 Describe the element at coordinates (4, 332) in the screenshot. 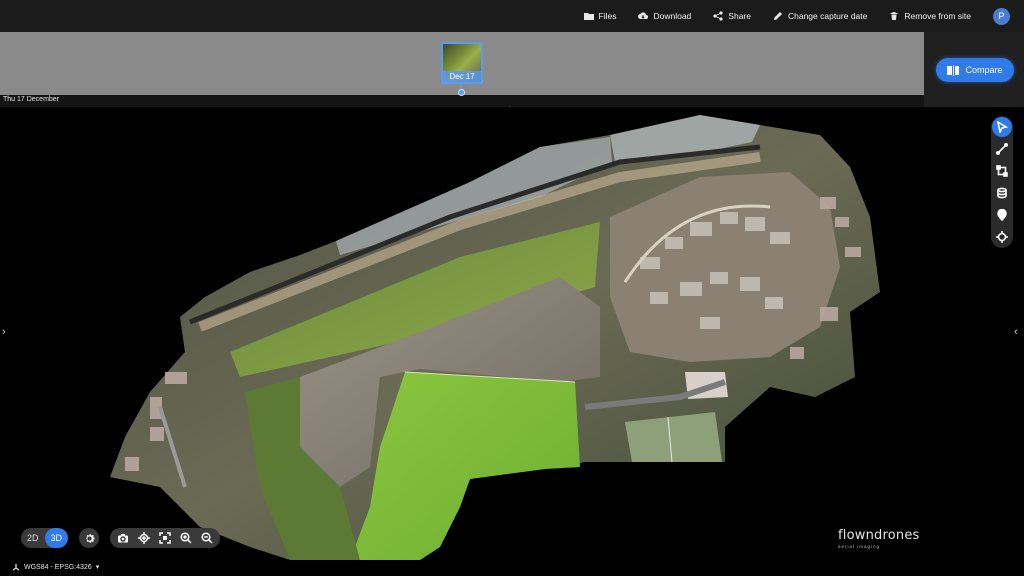

I see `chevron-left-icon: ›` at that location.